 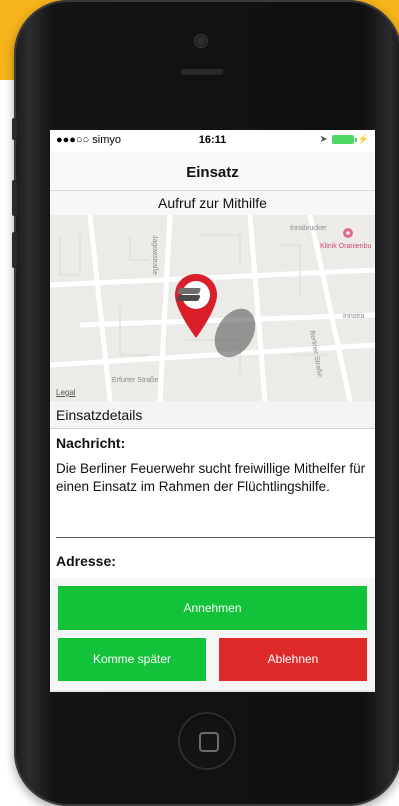 What do you see at coordinates (354, 316) in the screenshot?
I see `map-label-street-6: Innstra` at bounding box center [354, 316].